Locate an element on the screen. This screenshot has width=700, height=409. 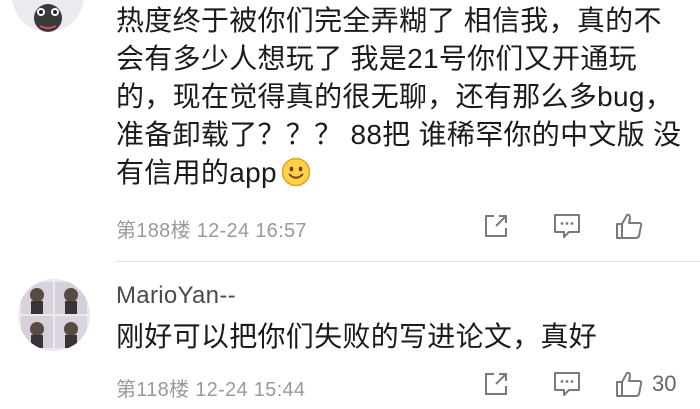
comment-actions: 30 is located at coordinates (580, 384).